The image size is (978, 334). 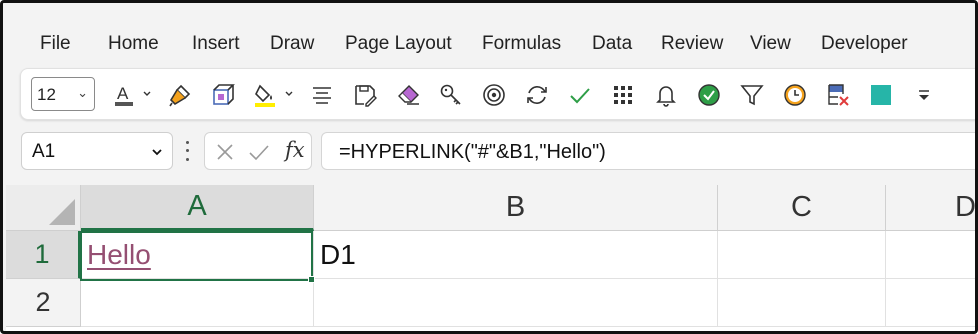 I want to click on target-icon, so click(x=494, y=95).